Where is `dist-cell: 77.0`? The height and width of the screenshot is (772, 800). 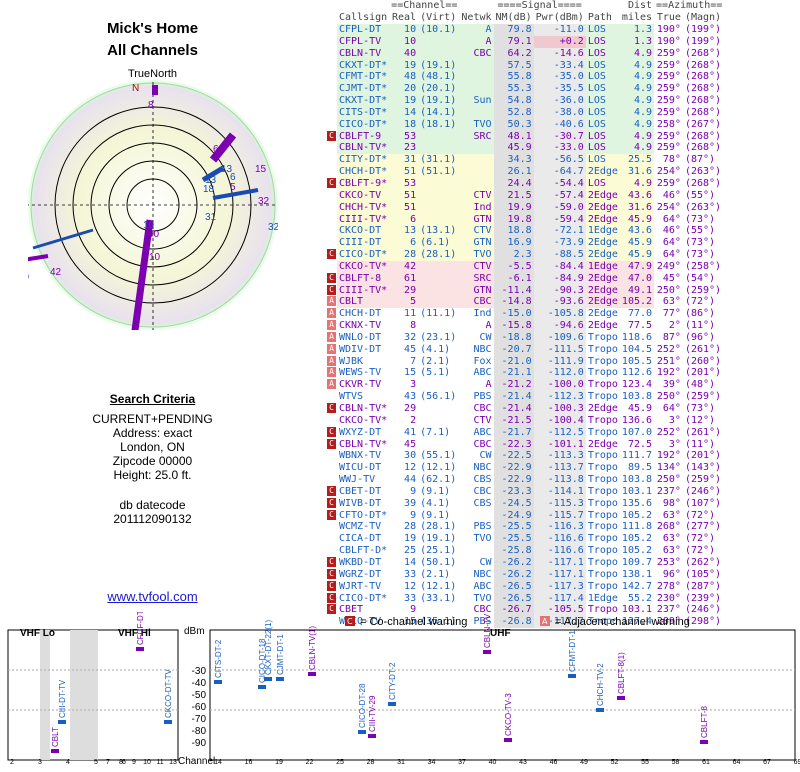
dist-cell: 77.0 is located at coordinates (637, 314).